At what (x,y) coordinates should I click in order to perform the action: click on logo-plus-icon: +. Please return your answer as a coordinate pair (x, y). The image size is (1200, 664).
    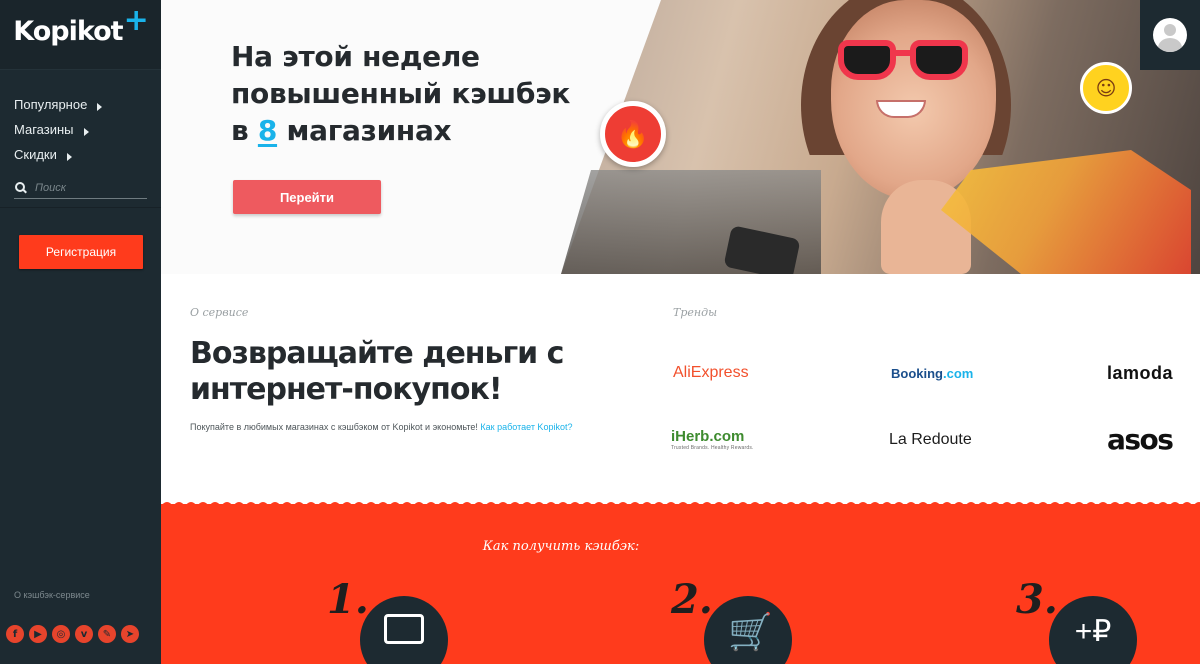
    Looking at the image, I should click on (136, 20).